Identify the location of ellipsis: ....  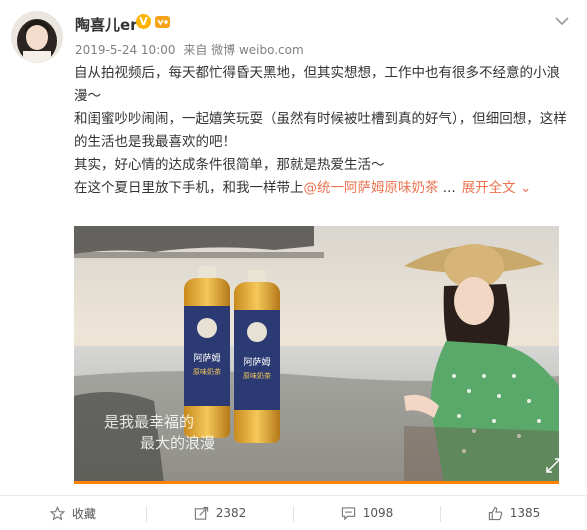
(447, 188).